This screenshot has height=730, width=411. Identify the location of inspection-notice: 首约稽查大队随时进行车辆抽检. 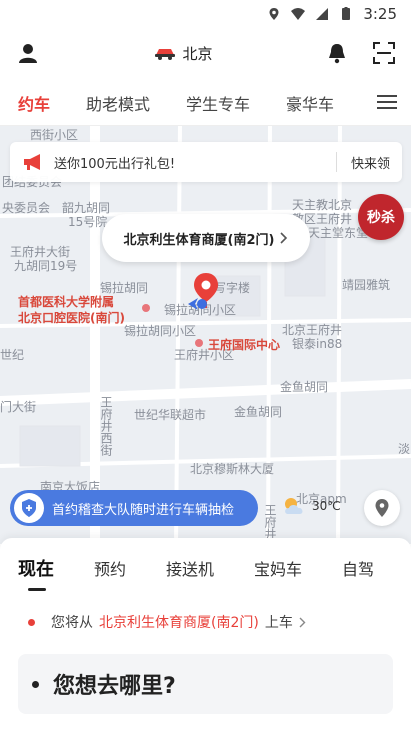
(134, 508).